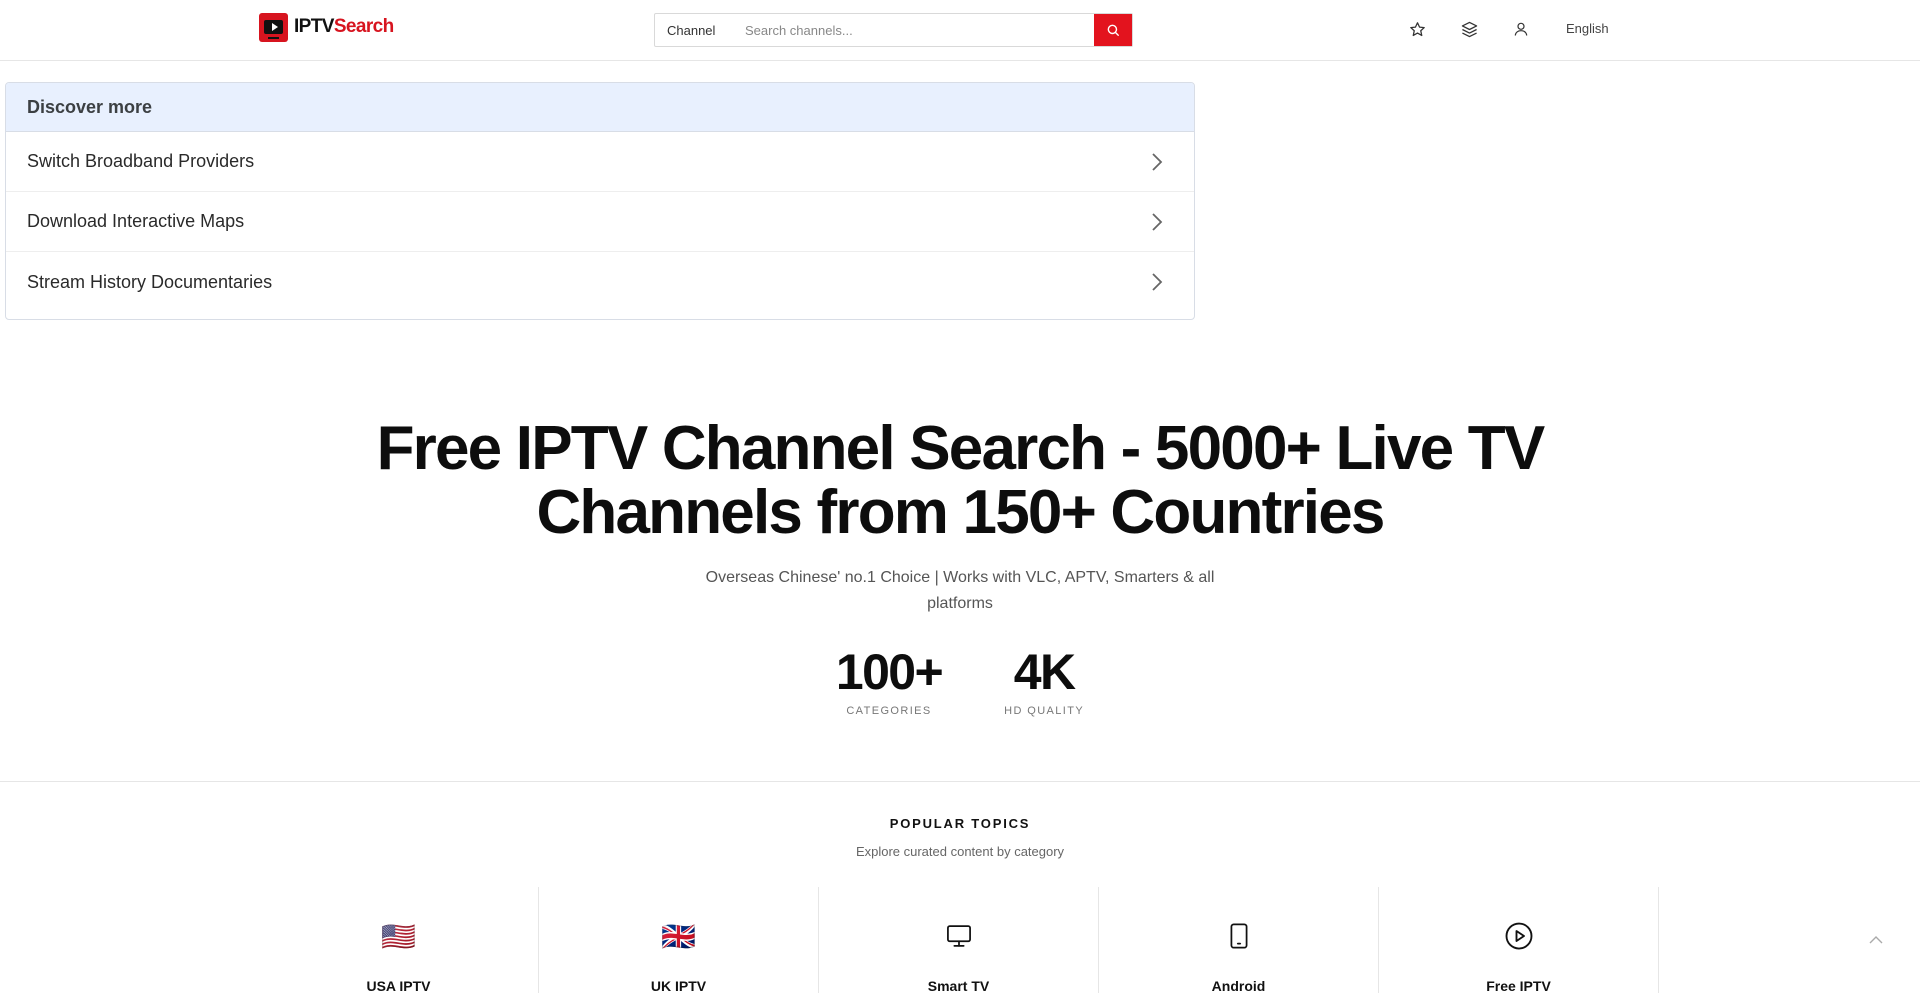 This screenshot has height=993, width=1920. I want to click on discover-item-label: Switch Broadband Providers, so click(141, 161).